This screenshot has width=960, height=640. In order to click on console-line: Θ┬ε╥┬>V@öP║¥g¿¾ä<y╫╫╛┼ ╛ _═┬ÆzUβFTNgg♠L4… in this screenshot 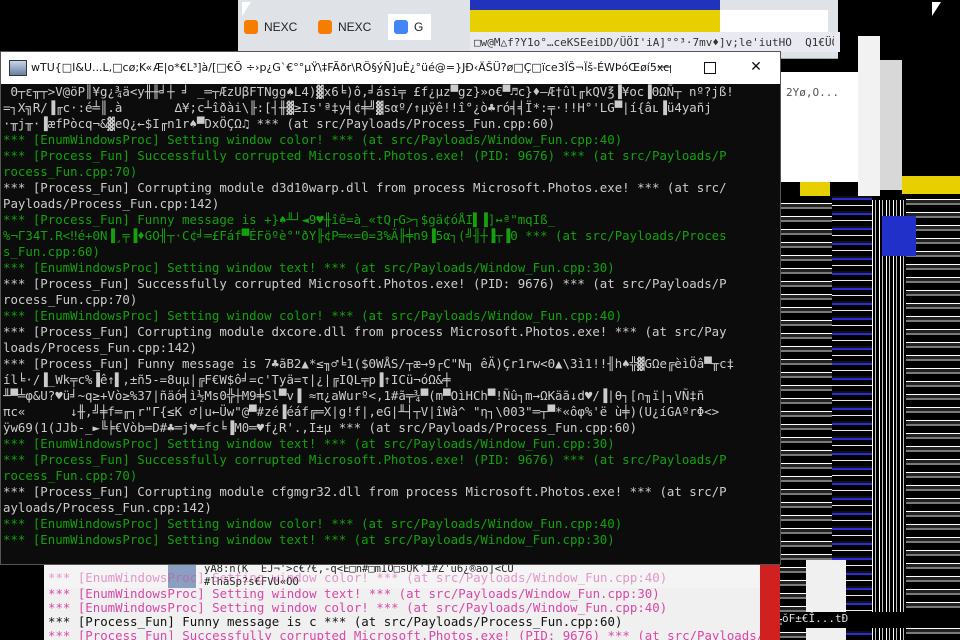, I will do `click(368, 91)`.